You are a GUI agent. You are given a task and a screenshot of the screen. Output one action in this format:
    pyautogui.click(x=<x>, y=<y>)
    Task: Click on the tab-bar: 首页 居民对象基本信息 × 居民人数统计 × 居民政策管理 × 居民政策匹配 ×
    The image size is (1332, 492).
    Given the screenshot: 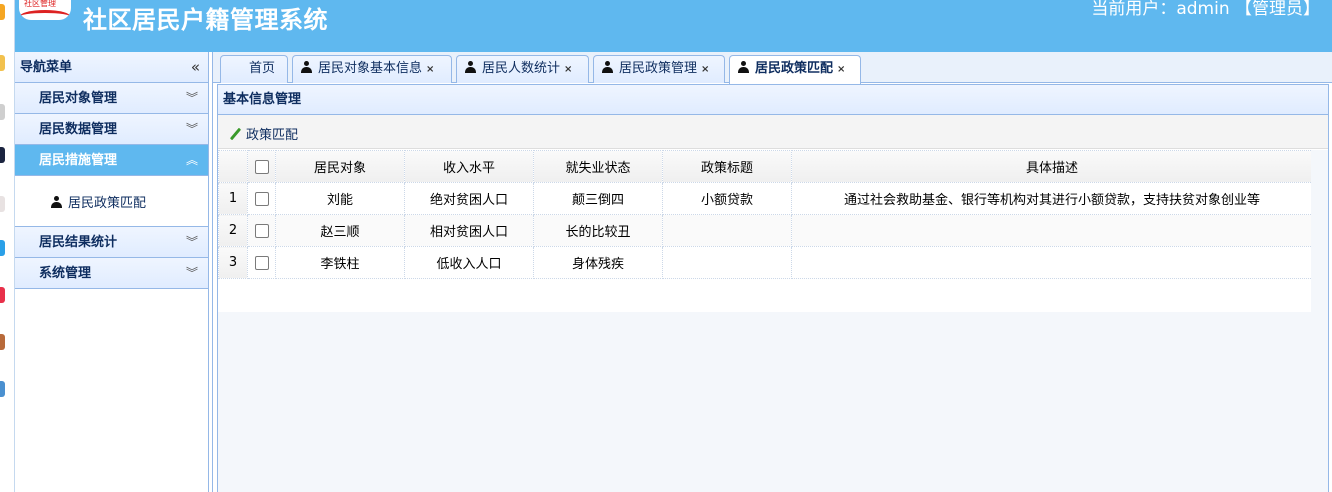 What is the action you would take?
    pyautogui.click(x=772, y=68)
    